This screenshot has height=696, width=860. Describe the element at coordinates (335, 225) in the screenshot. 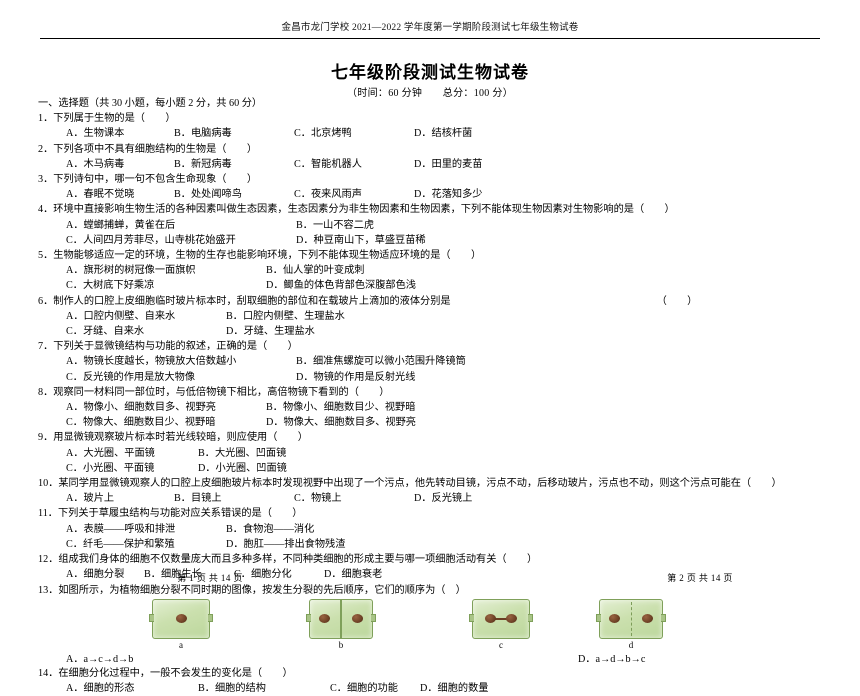

I see `question-4-option-b: B．一山不容二虎` at that location.